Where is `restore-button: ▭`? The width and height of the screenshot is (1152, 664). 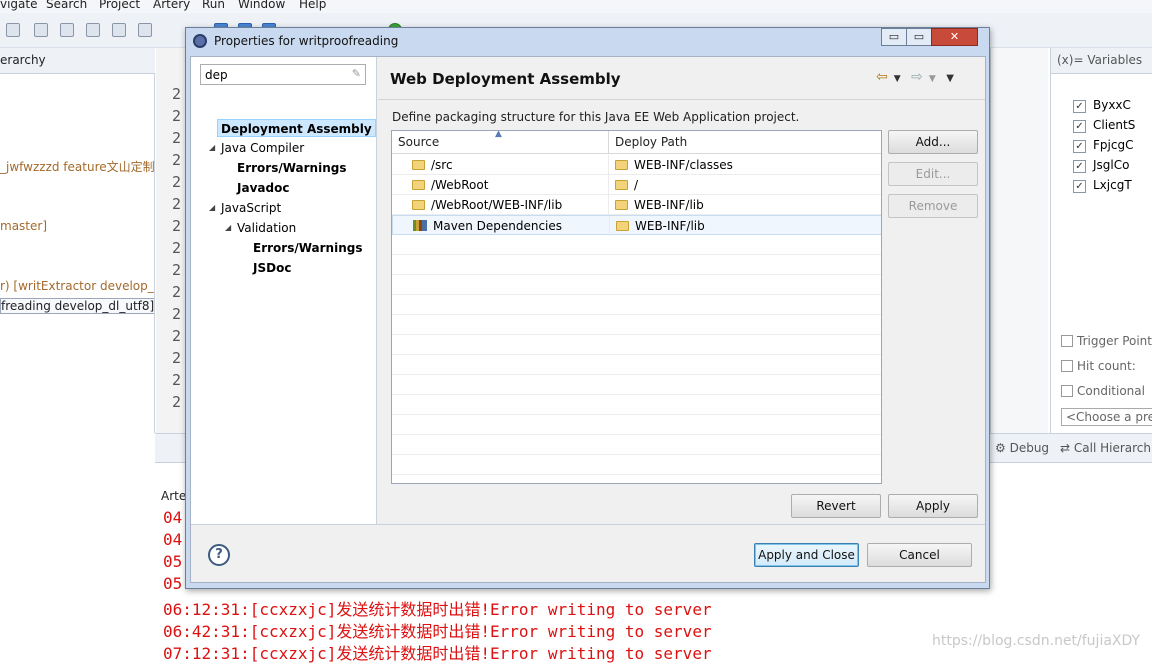
restore-button: ▭ is located at coordinates (919, 37).